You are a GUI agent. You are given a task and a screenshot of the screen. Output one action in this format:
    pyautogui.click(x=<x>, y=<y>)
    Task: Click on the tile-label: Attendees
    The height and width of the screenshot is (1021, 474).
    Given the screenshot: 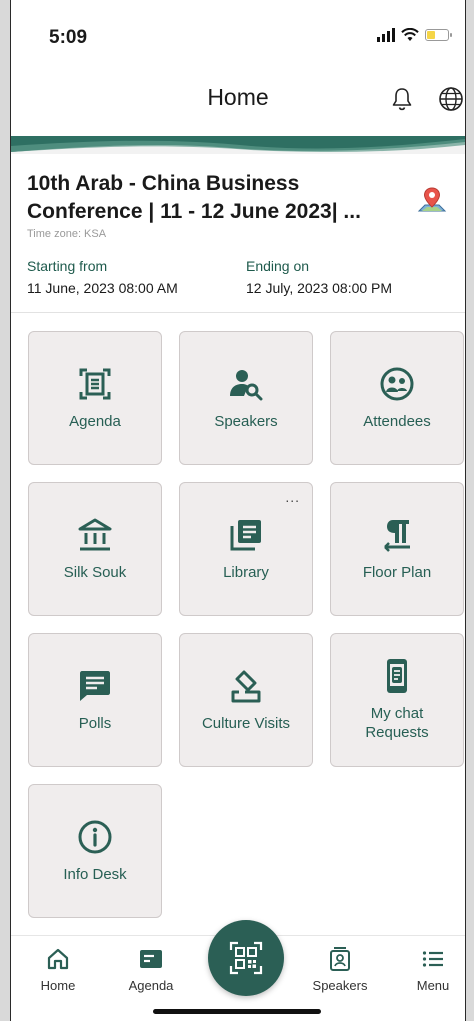 What is the action you would take?
    pyautogui.click(x=397, y=421)
    